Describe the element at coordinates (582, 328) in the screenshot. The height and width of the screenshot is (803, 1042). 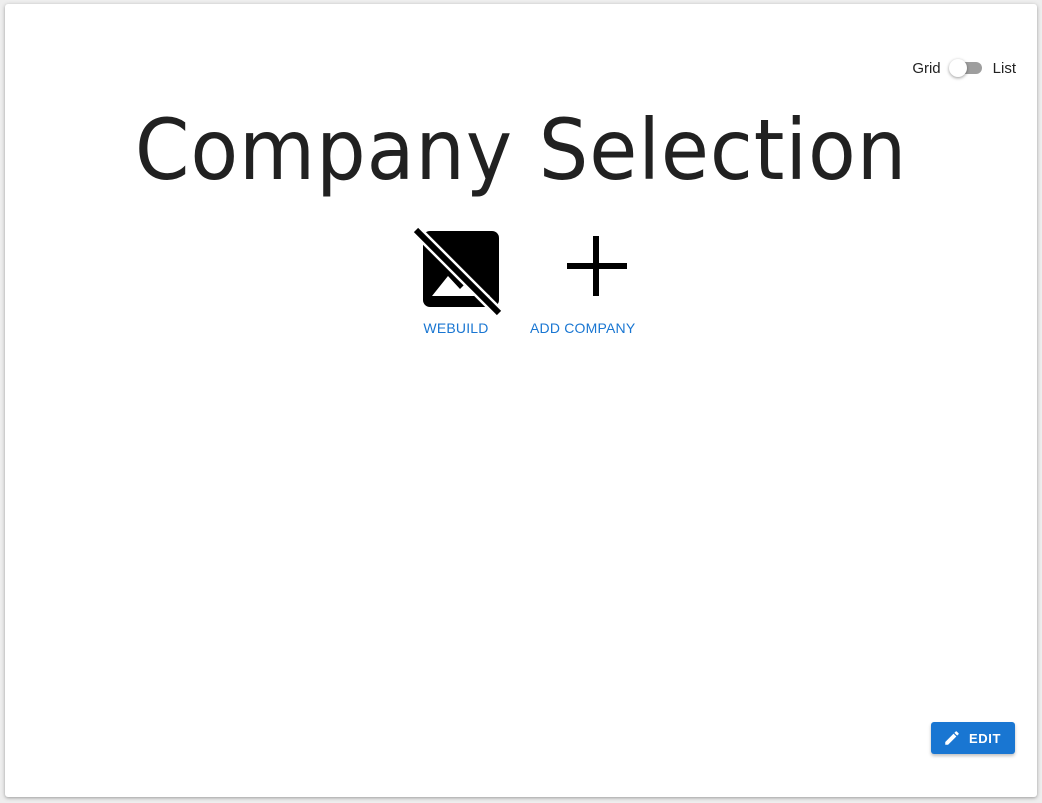
I see `add-company-label: ADD COMPANY` at that location.